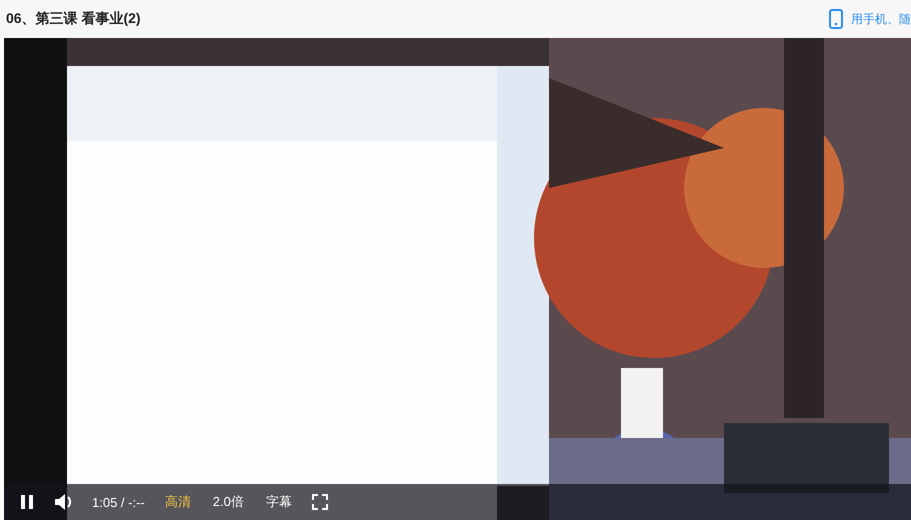  Describe the element at coordinates (279, 502) in the screenshot. I see `subtitles-button: 字幕` at that location.